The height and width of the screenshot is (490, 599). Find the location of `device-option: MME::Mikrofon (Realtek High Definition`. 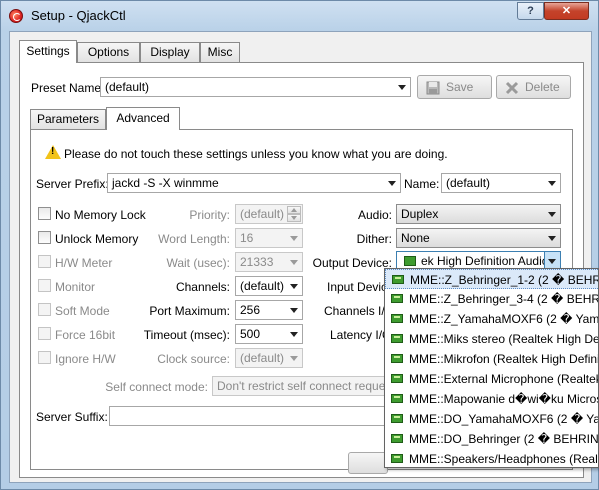

device-option: MME::Mikrofon (Realtek High Definition is located at coordinates (492, 359).